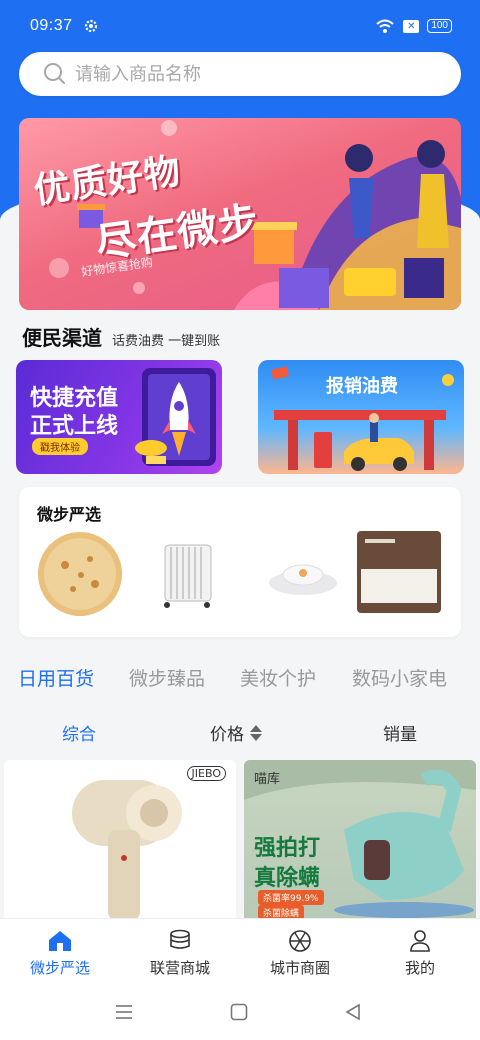 The height and width of the screenshot is (1040, 480). Describe the element at coordinates (362, 386) in the screenshot. I see `fuel-reimburse-title: 报销油费` at that location.